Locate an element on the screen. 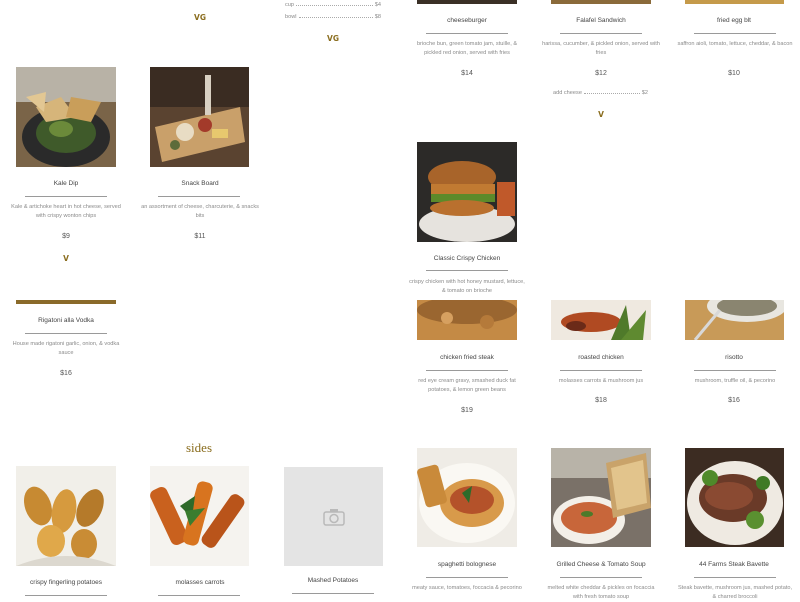 The image size is (800, 602). camera-icon is located at coordinates (333, 517).